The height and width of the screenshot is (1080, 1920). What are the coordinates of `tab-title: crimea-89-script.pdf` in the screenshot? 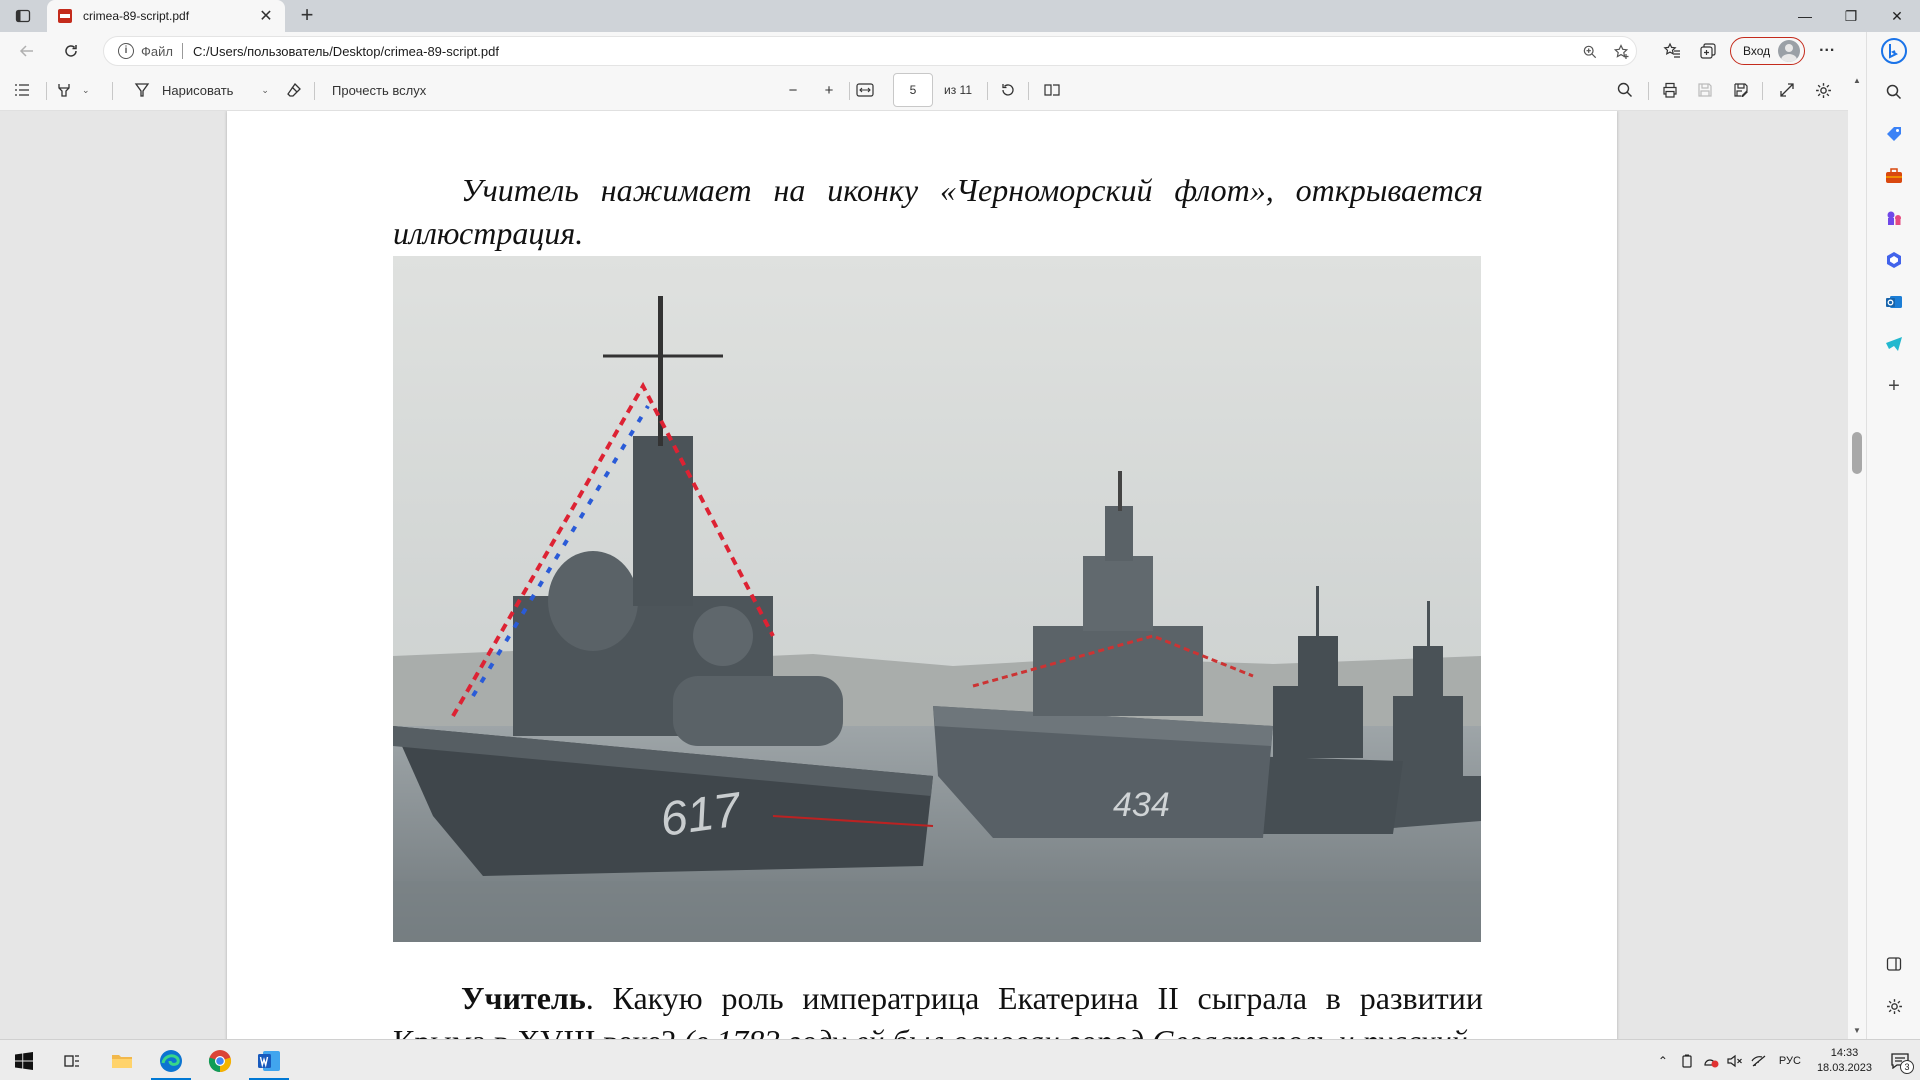 It's located at (136, 16).